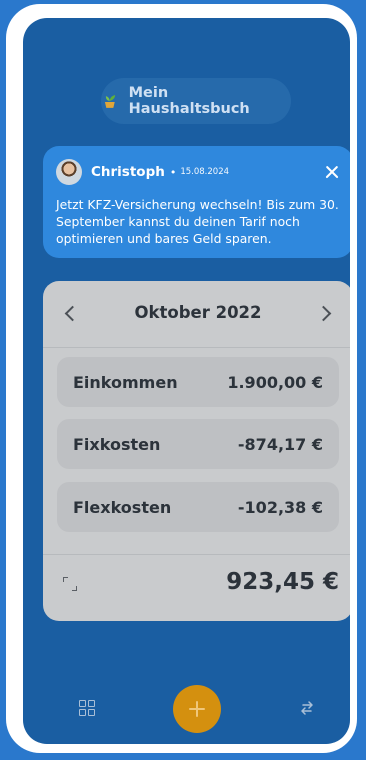  Describe the element at coordinates (332, 172) in the screenshot. I see `close-icon` at that location.